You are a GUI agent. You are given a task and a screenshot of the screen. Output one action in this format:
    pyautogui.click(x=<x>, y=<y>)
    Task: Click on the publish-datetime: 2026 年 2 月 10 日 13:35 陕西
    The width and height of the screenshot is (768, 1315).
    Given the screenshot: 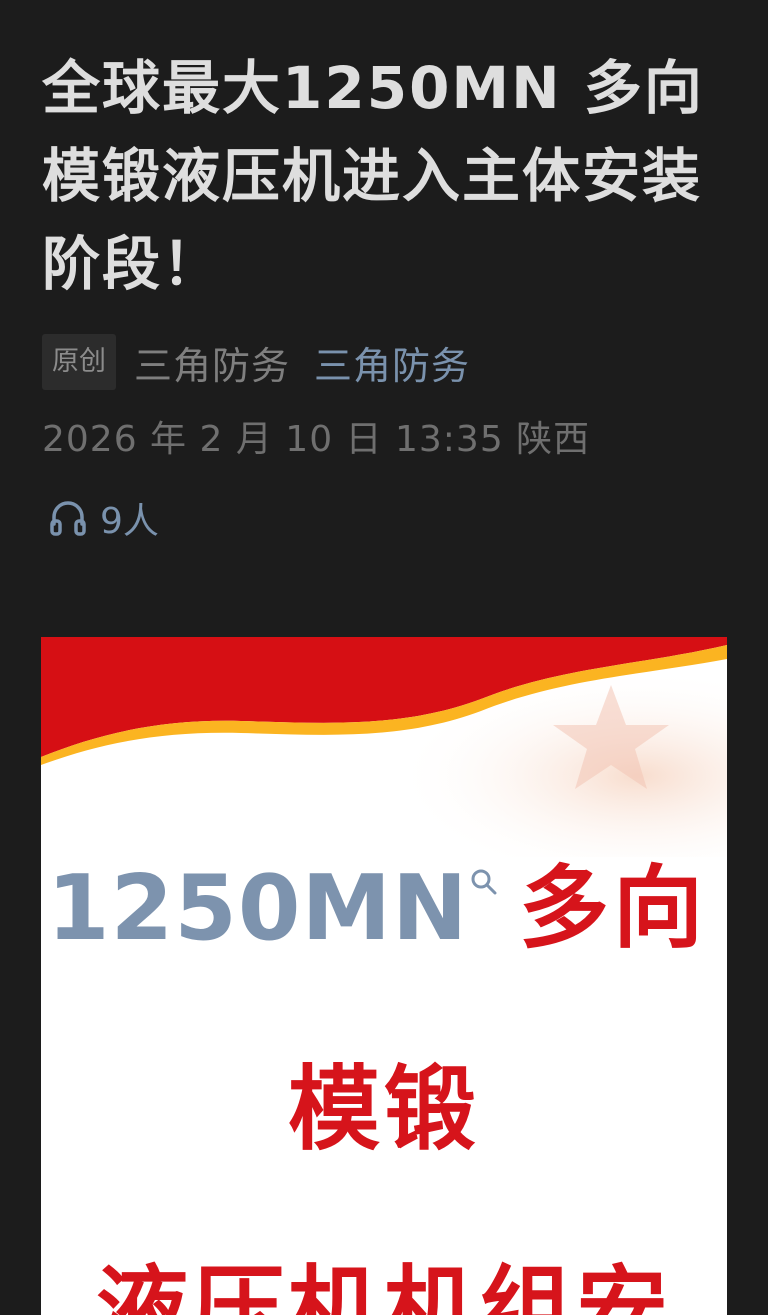 What is the action you would take?
    pyautogui.click(x=316, y=439)
    